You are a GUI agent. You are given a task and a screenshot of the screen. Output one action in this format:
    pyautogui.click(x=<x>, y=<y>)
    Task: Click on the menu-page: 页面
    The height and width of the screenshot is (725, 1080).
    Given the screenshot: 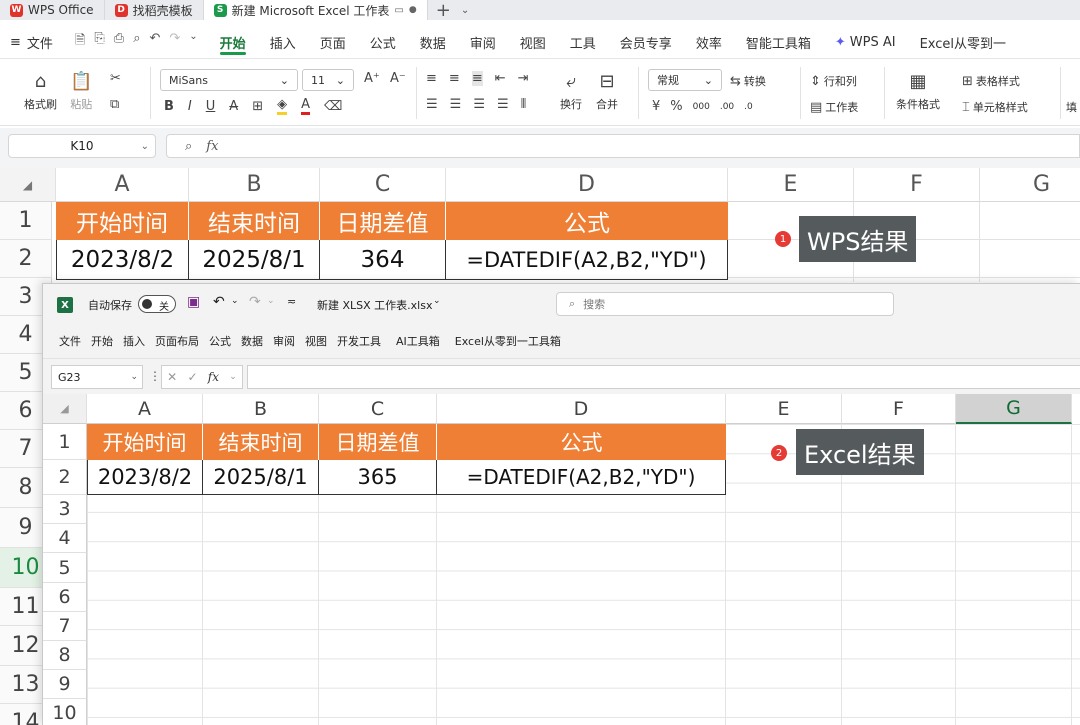 What is the action you would take?
    pyautogui.click(x=333, y=42)
    